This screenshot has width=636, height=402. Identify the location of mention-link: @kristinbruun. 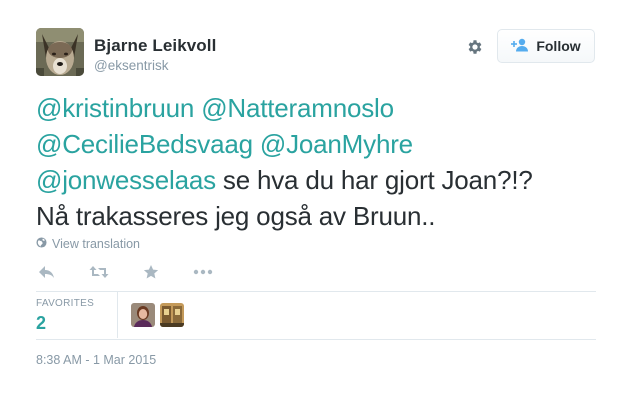
(115, 108).